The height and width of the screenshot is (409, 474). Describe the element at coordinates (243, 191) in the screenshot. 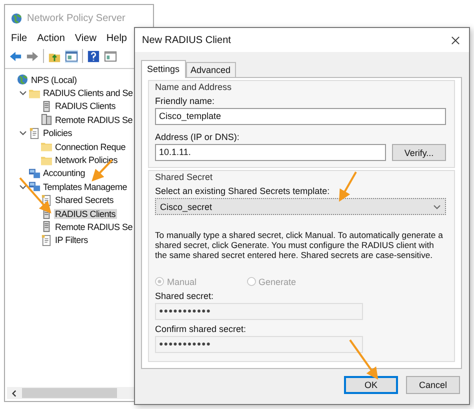

I see `field-label: Select an existing Shared Secrets template:` at that location.